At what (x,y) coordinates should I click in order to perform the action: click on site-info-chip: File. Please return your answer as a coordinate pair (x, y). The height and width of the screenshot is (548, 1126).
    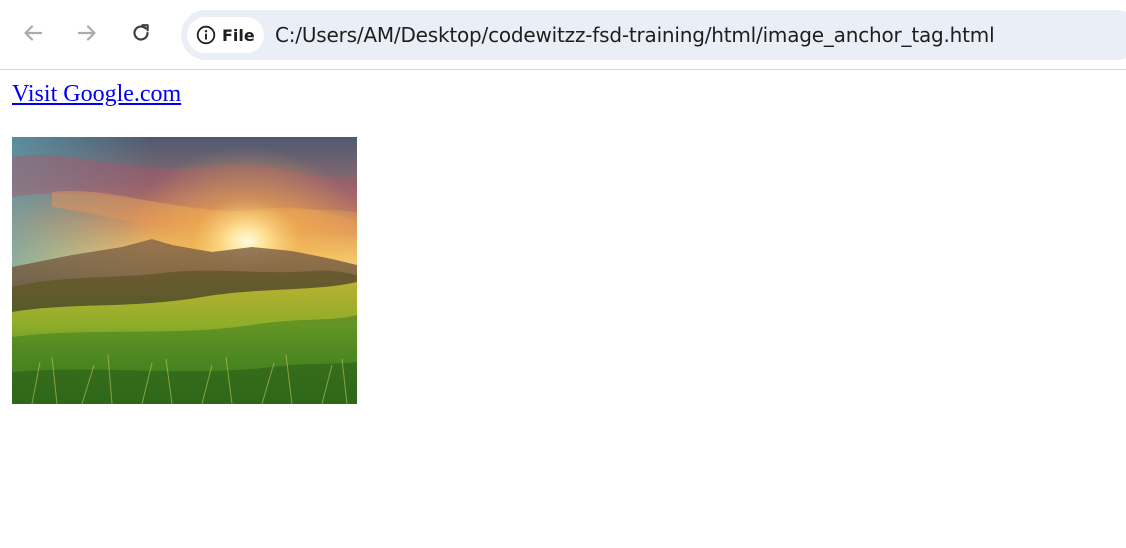
    Looking at the image, I should click on (225, 35).